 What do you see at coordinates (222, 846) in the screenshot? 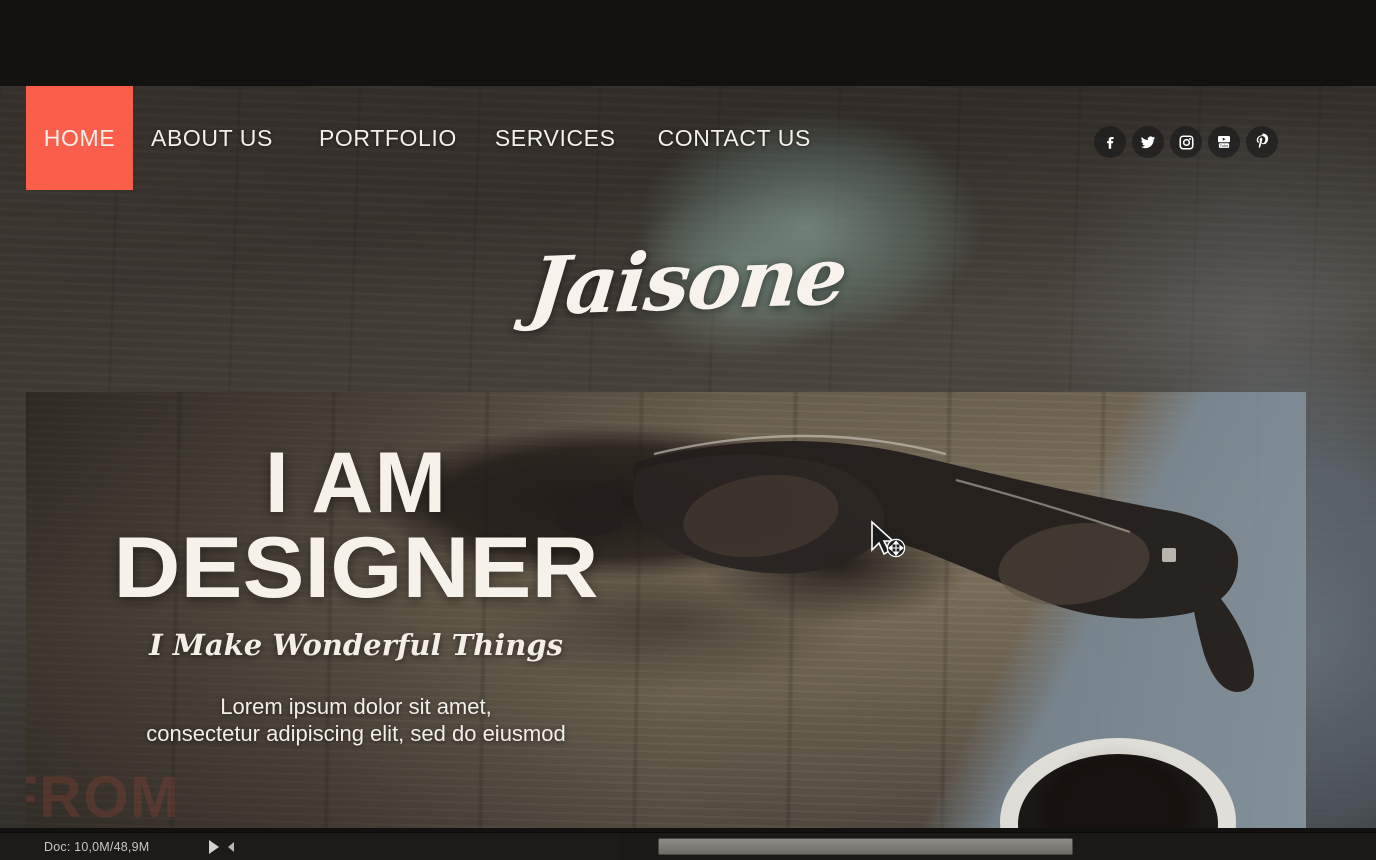
I see `status-playback-controls` at bounding box center [222, 846].